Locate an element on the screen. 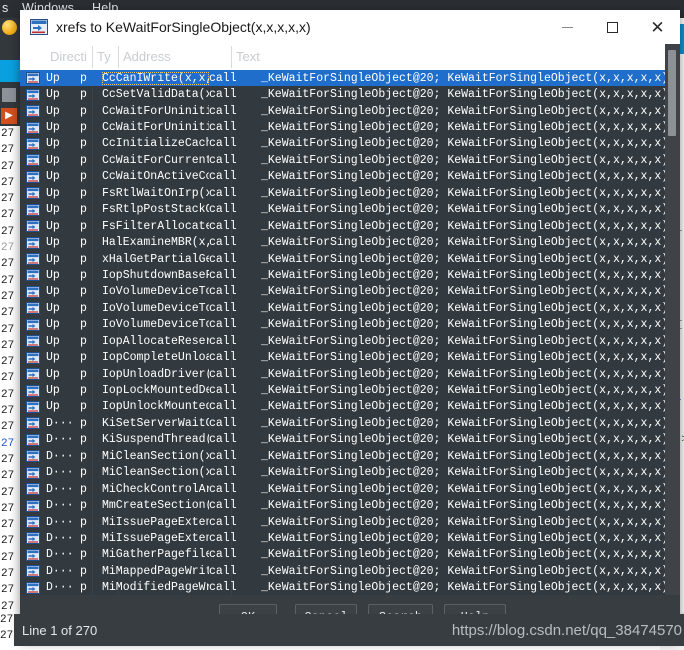 This screenshot has height=650, width=684. cell-address: KiSuspendThread(x,x··· is located at coordinates (155, 440).